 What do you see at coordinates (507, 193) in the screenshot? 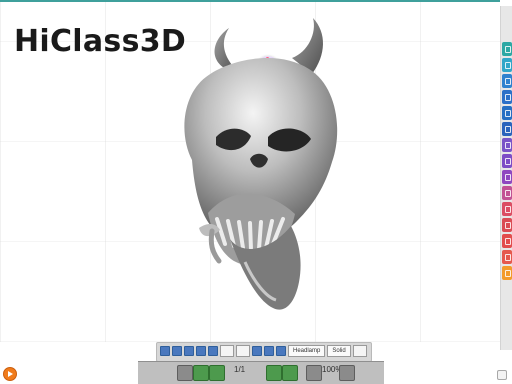
I see `tool-bookmark-icon` at bounding box center [507, 193].